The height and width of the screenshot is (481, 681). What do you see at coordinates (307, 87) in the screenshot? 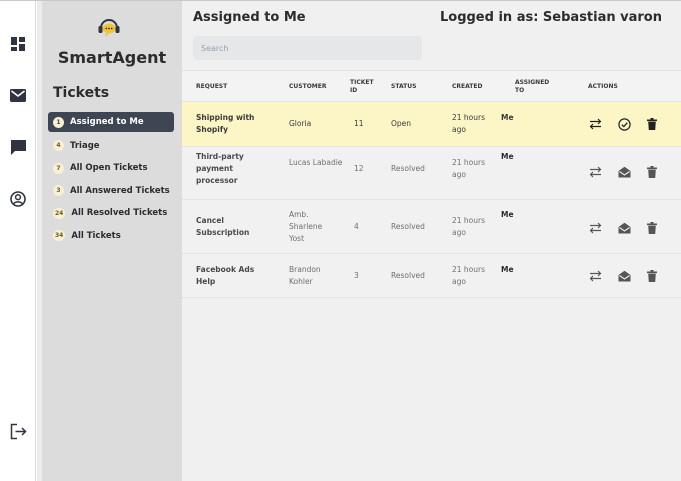
I see `column-header-customer: CUSTOMER` at bounding box center [307, 87].